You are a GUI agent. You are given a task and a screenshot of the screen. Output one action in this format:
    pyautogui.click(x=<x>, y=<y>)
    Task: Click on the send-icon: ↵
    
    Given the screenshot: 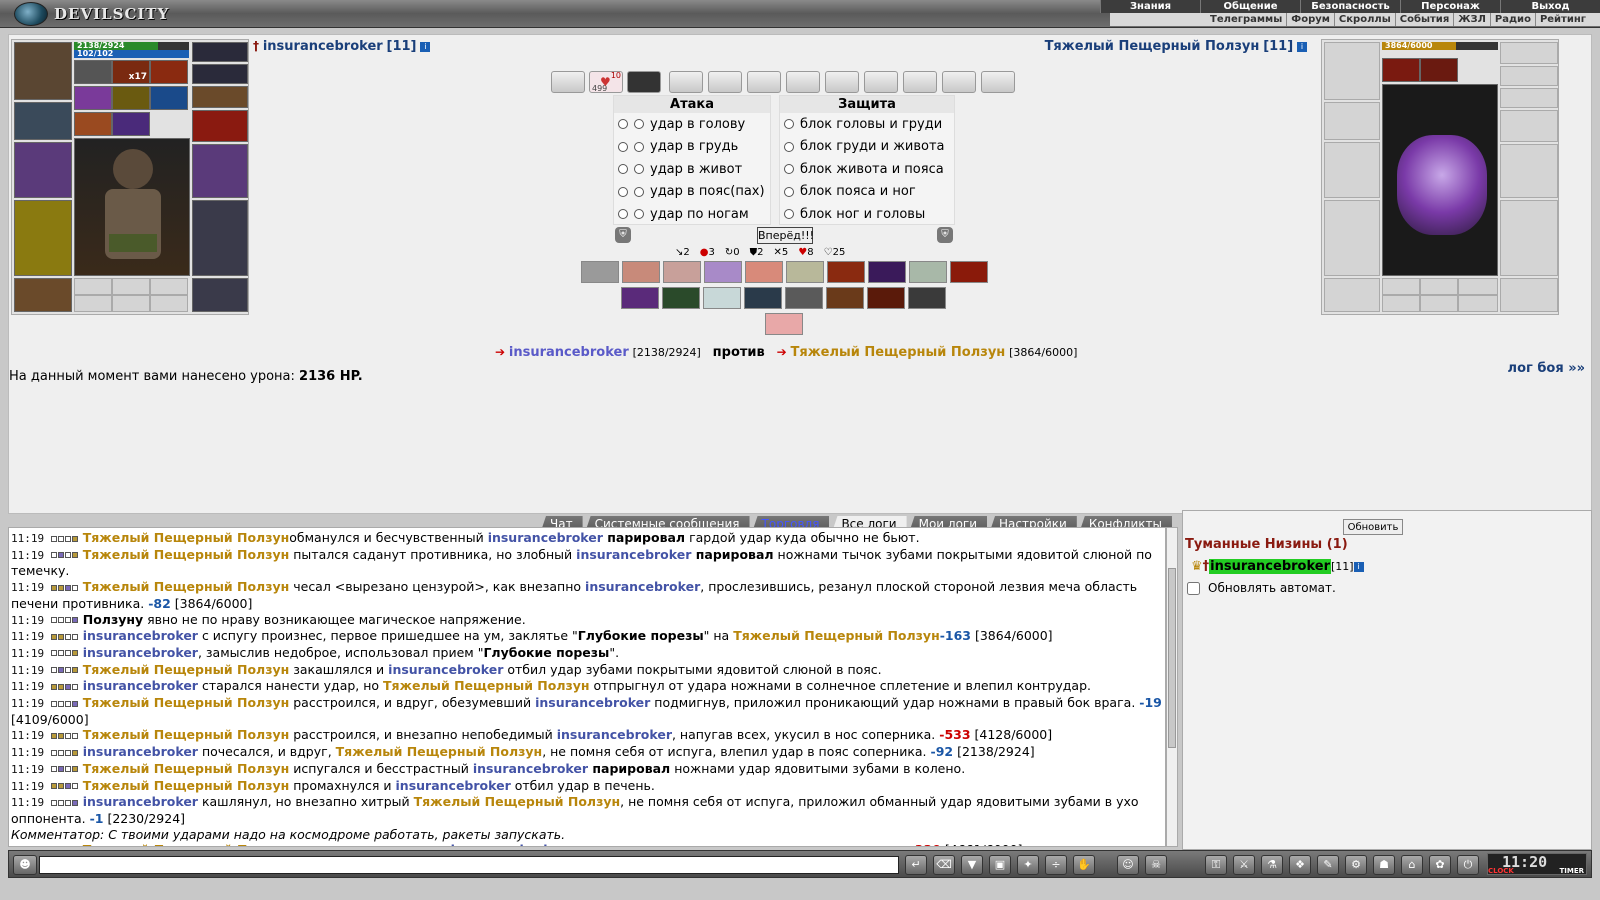 What is the action you would take?
    pyautogui.click(x=916, y=865)
    